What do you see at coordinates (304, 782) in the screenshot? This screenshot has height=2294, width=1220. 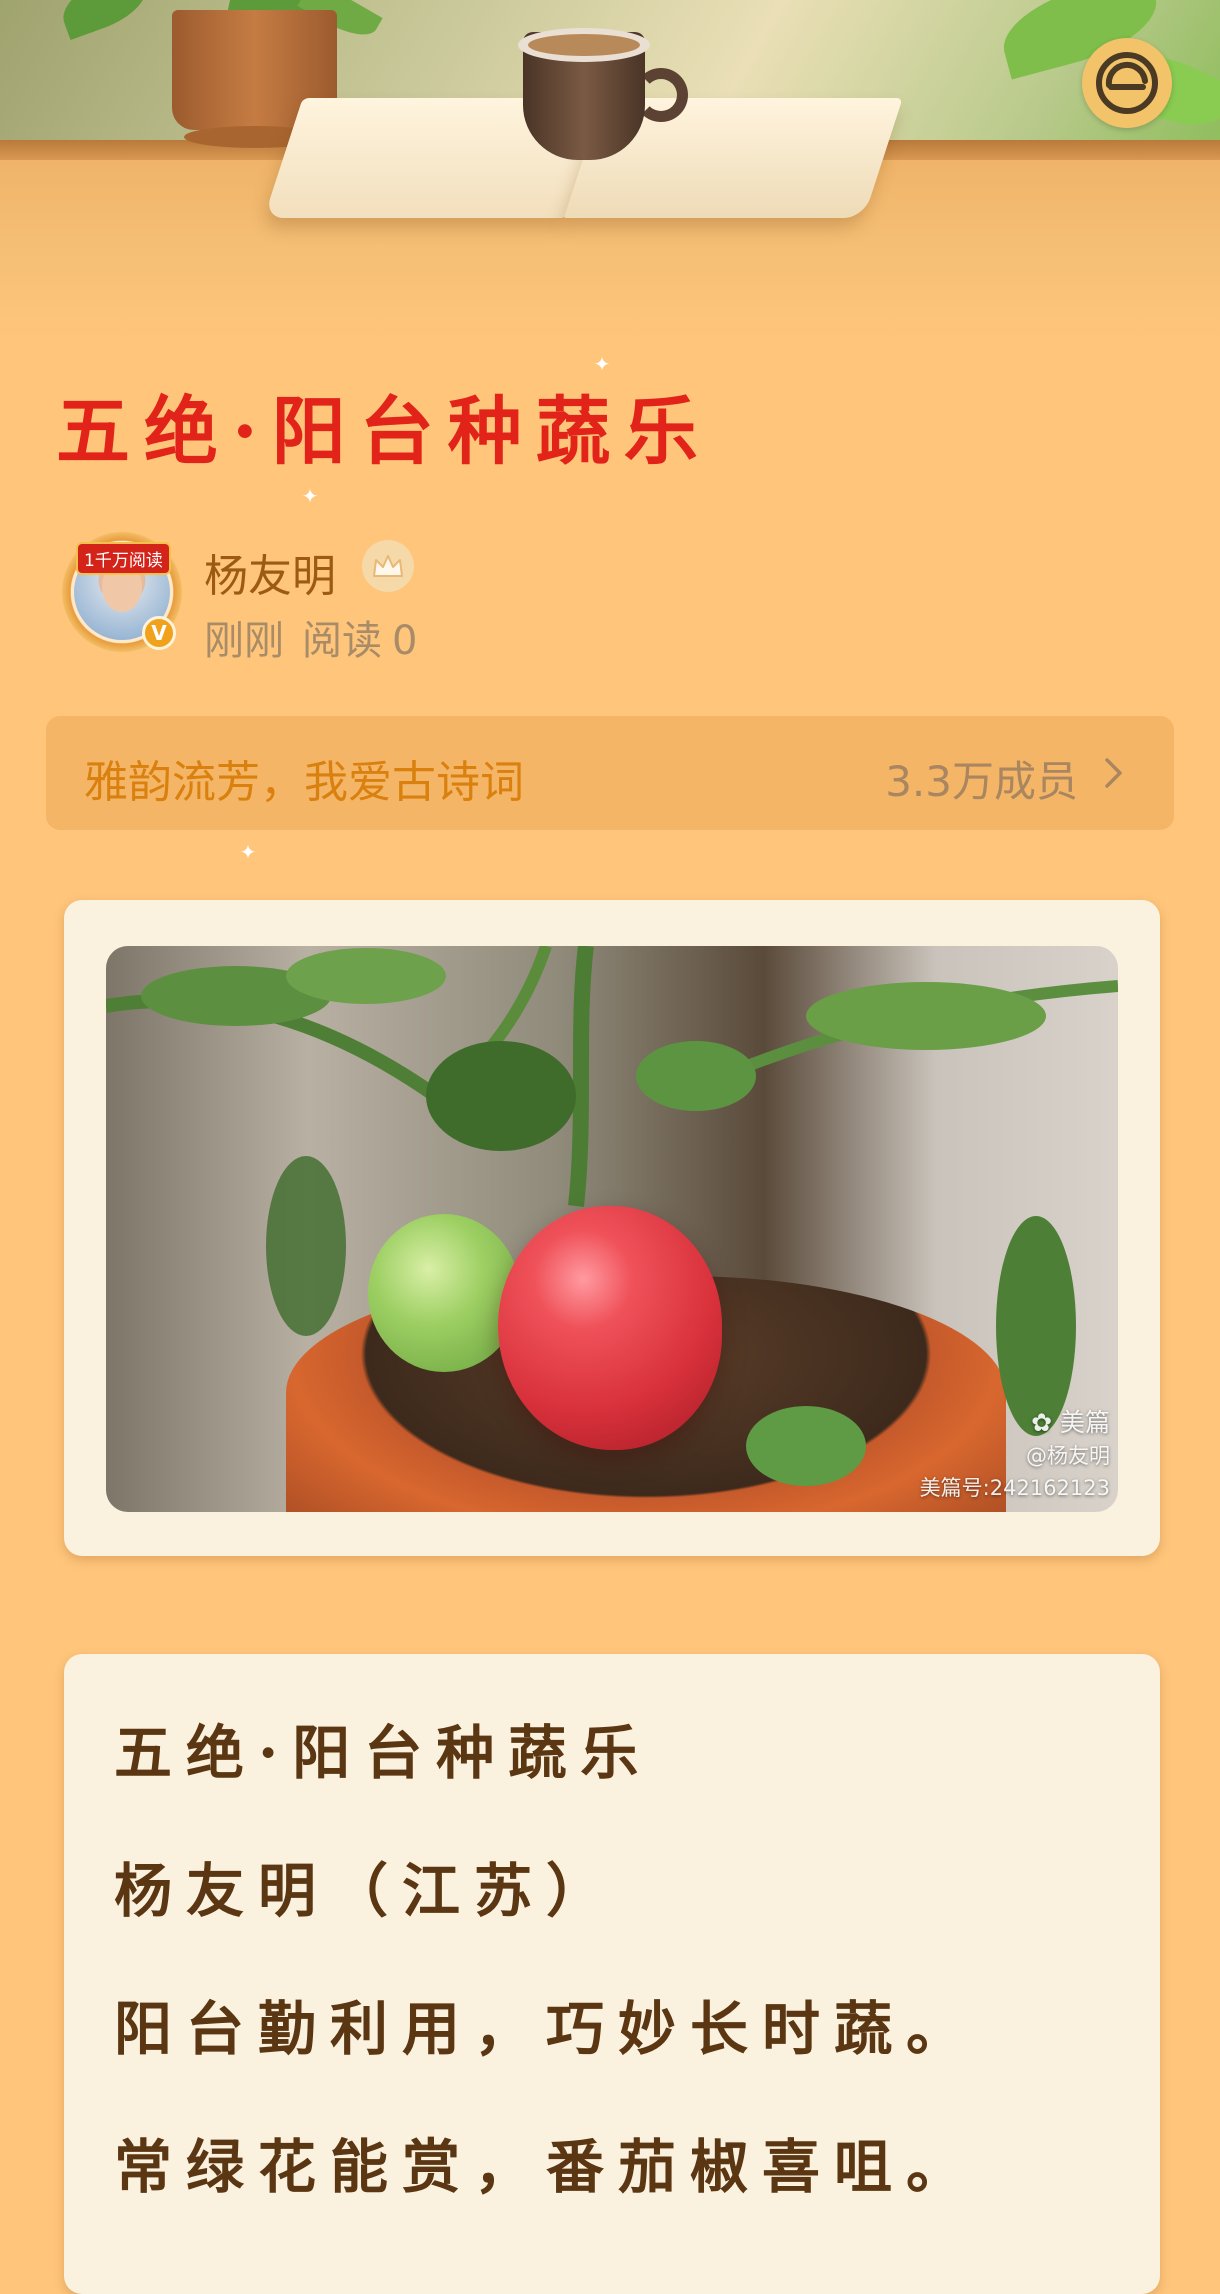 I see `group-name: 雅韵流芳，我爱古诗词` at bounding box center [304, 782].